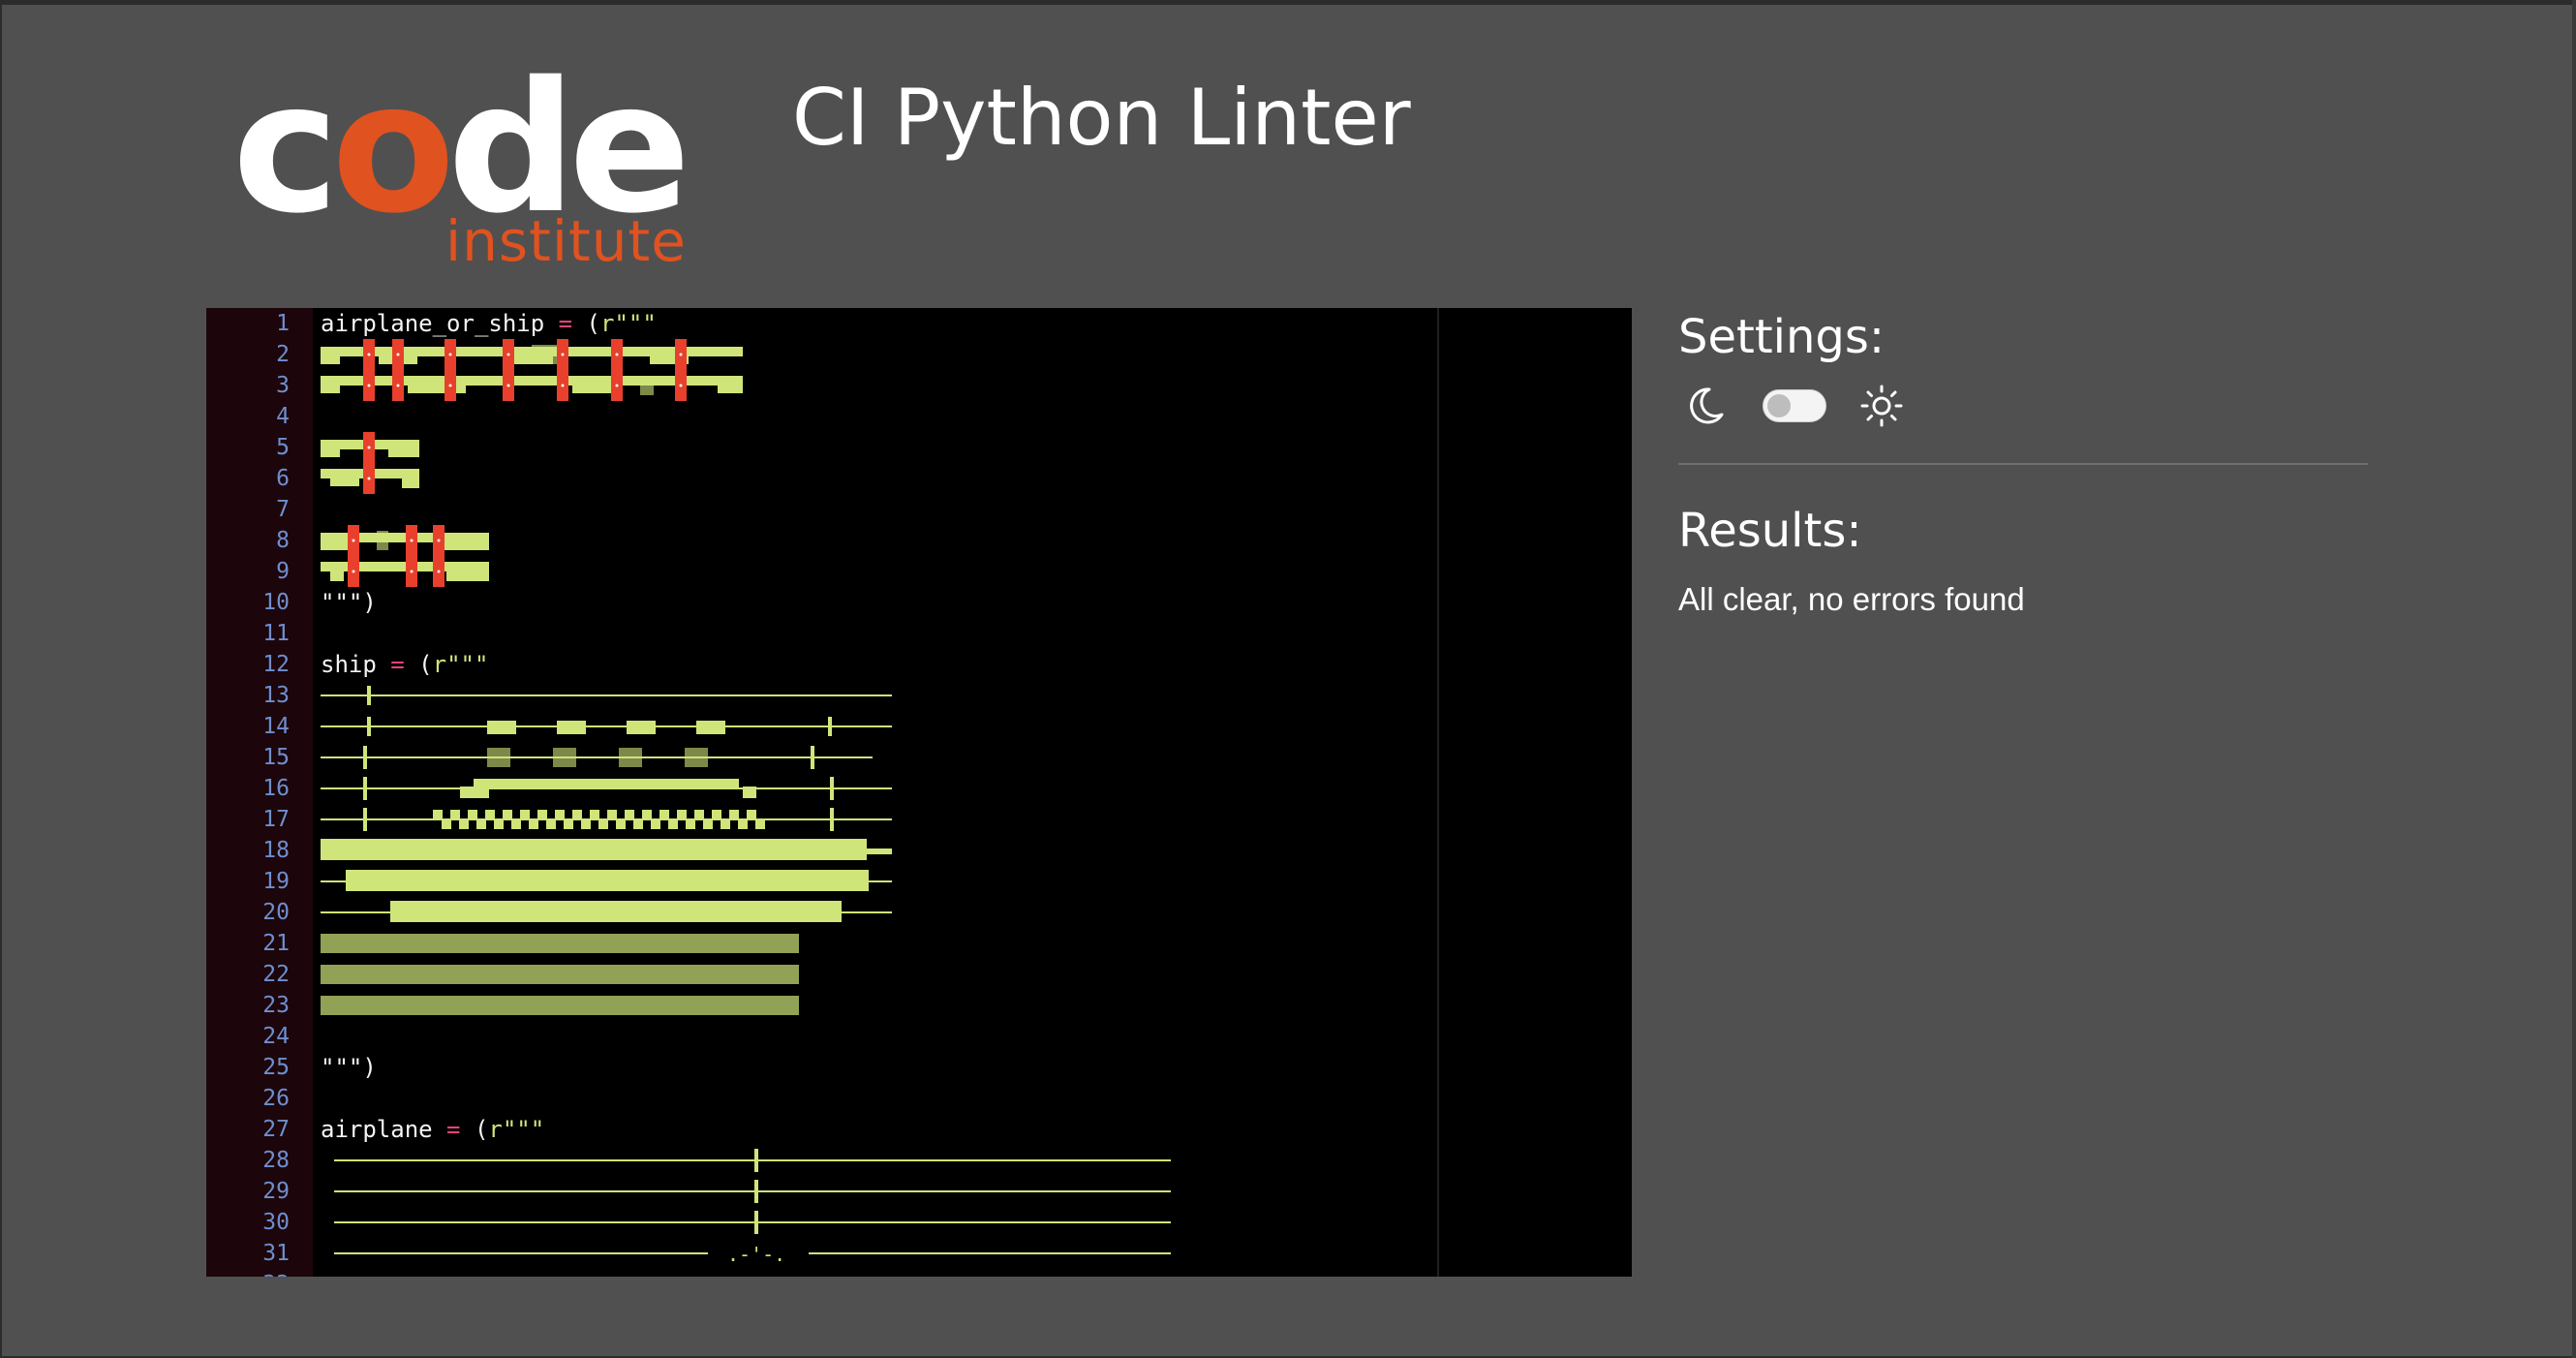 This screenshot has width=2576, height=1358. I want to click on code-line: 11, so click(919, 634).